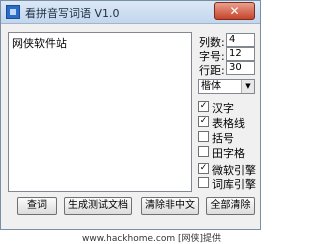 Image resolution: width=320 pixels, height=244 pixels. I want to click on font-size-input: 12, so click(240, 54).